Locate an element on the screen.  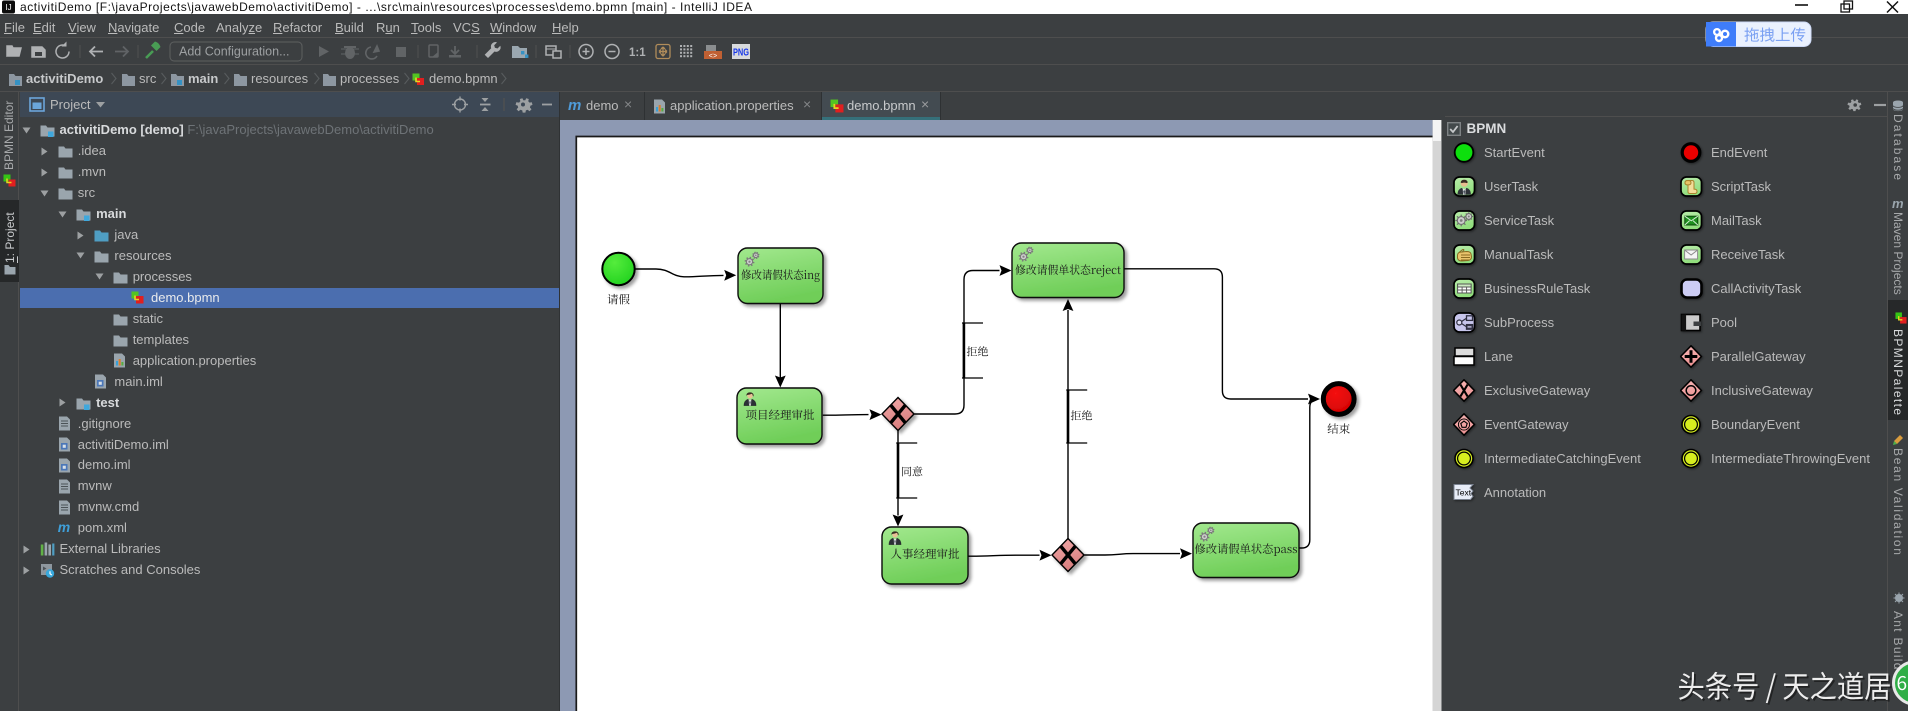
svg-text: IJ is located at coordinates (8, 7).